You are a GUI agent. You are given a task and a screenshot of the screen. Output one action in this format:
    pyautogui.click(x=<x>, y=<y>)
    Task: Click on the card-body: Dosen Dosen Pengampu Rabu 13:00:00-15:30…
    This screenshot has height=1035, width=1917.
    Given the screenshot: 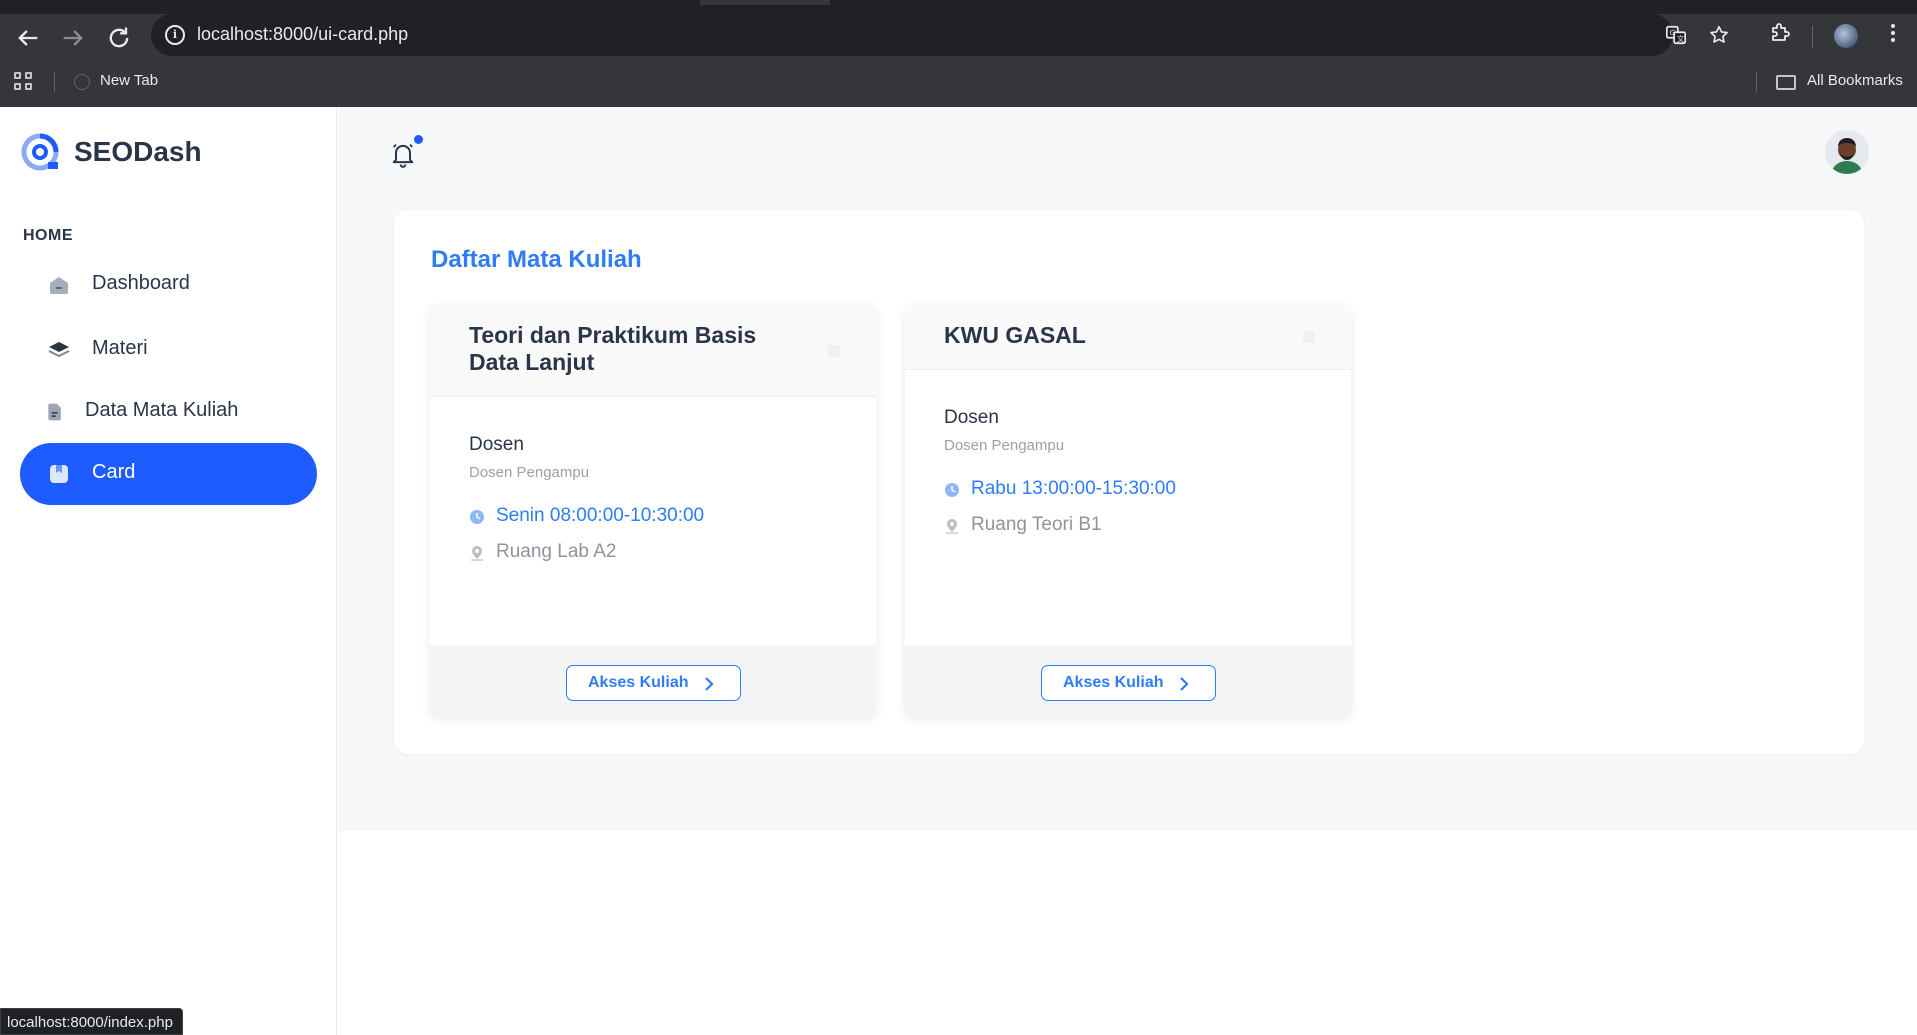 What is the action you would take?
    pyautogui.click(x=1060, y=472)
    